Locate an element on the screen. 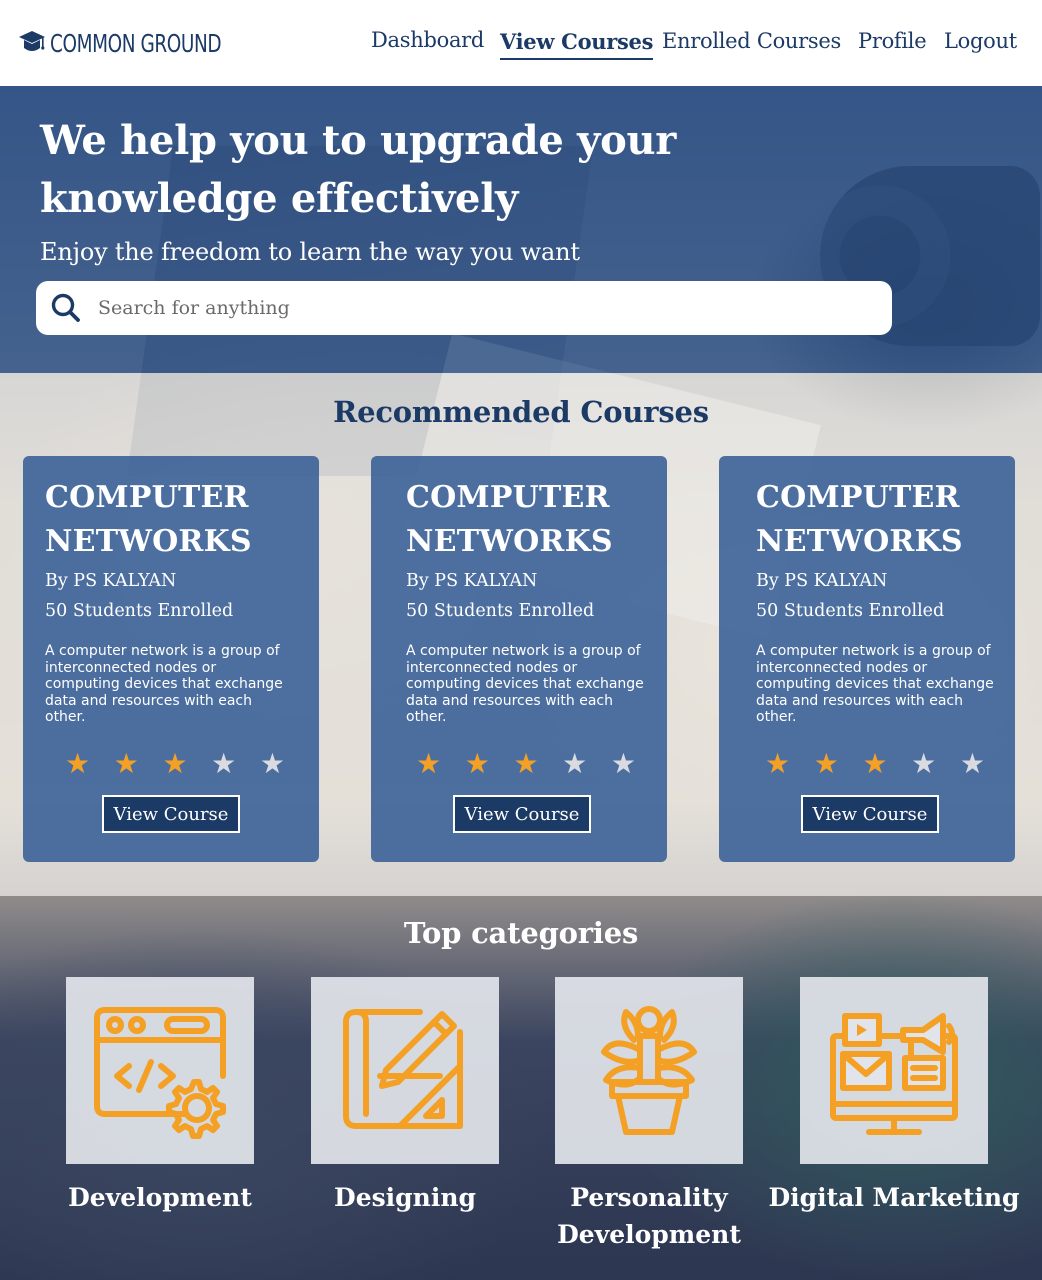  search-icon is located at coordinates (66, 308).